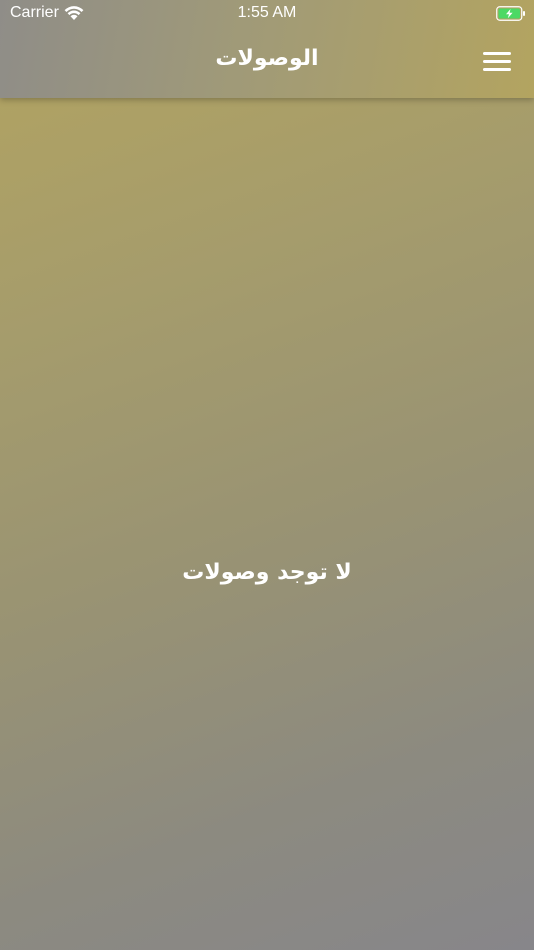 The image size is (534, 950). I want to click on page-title: الوصولات, so click(267, 58).